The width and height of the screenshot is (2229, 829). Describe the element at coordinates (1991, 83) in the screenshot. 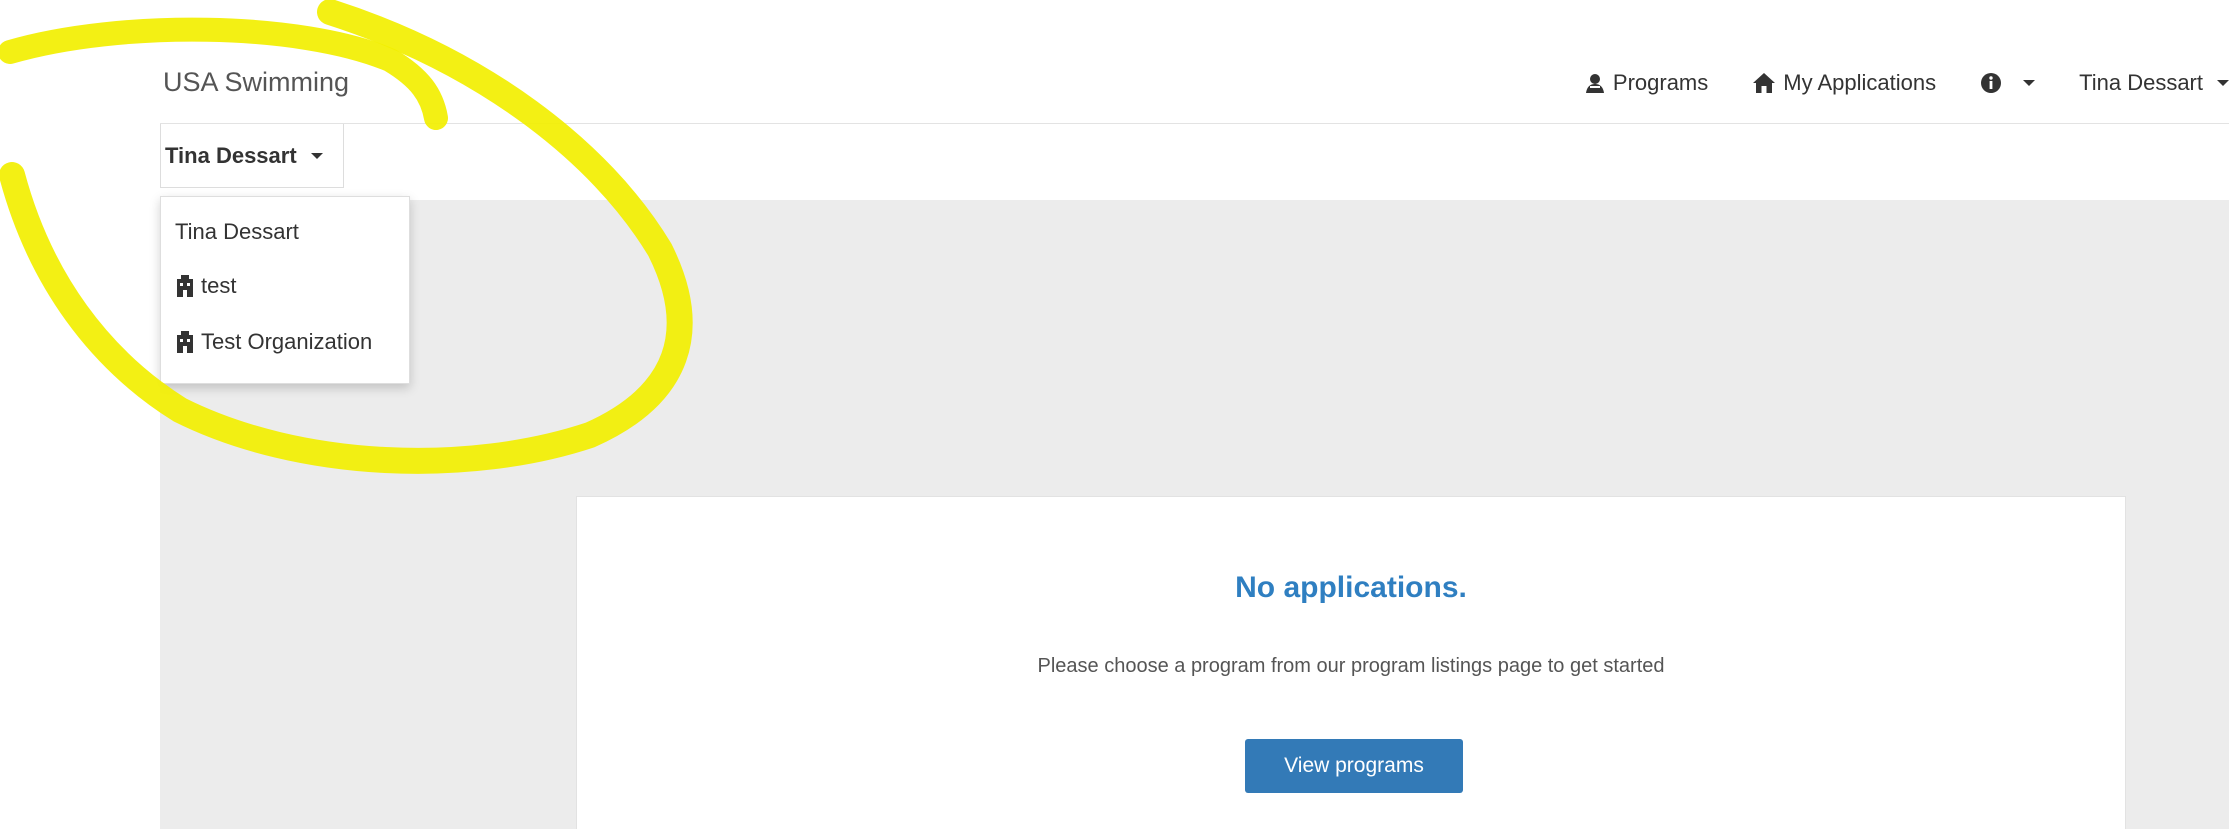

I see `info-icon` at that location.